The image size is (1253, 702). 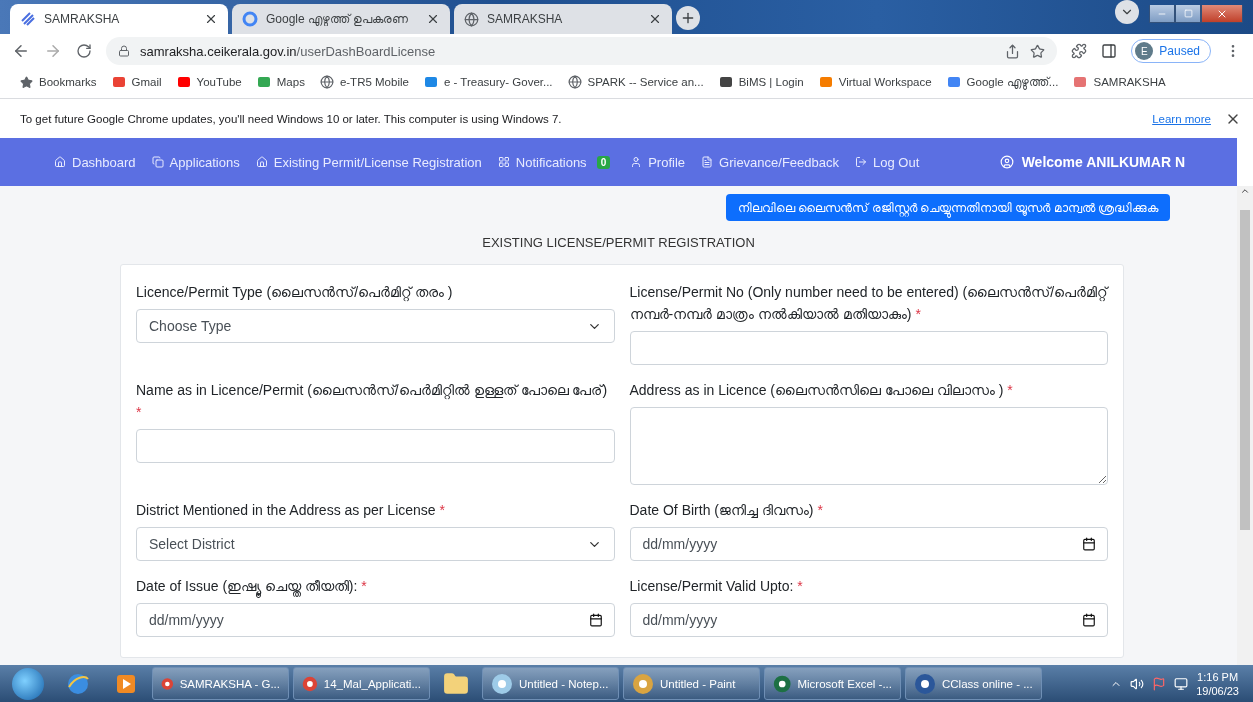 What do you see at coordinates (770, 162) in the screenshot?
I see `nav-link: Grievance/Feedback` at bounding box center [770, 162].